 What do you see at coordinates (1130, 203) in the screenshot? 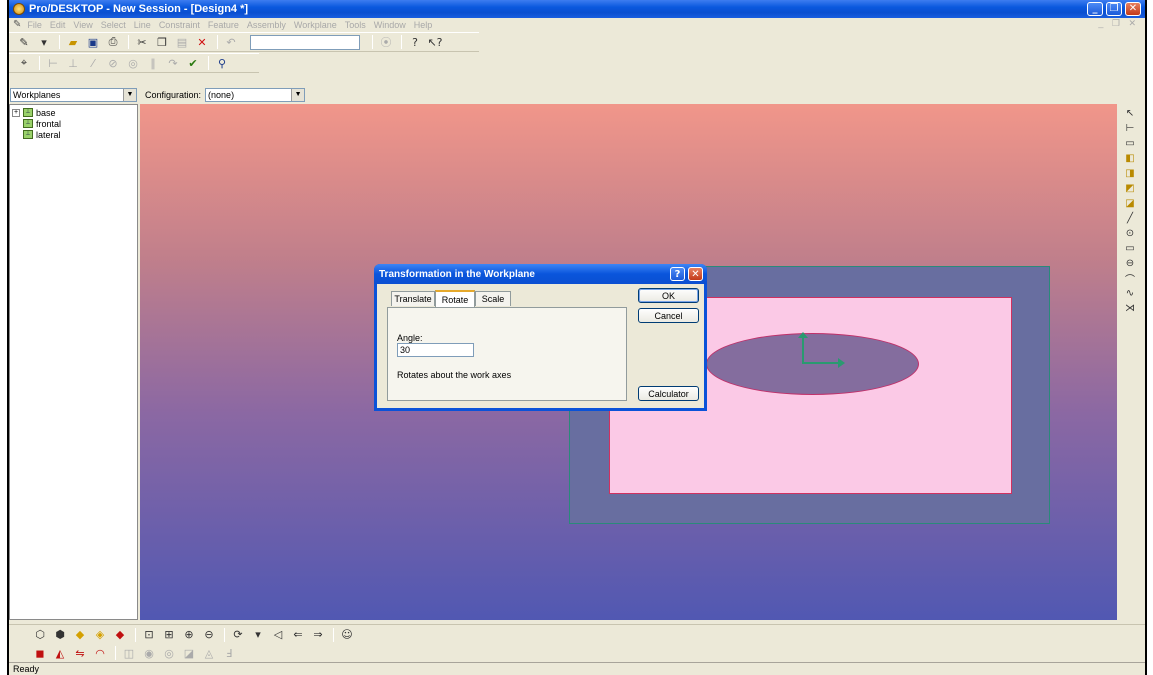
I see `part-select-icon: ◪` at bounding box center [1130, 203].